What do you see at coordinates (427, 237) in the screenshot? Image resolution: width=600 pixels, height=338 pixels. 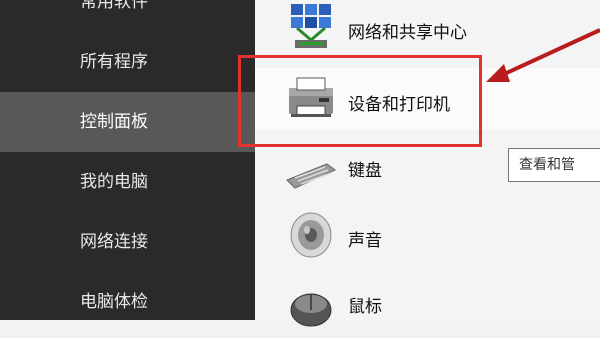 I see `sound-item: 声音` at bounding box center [427, 237].